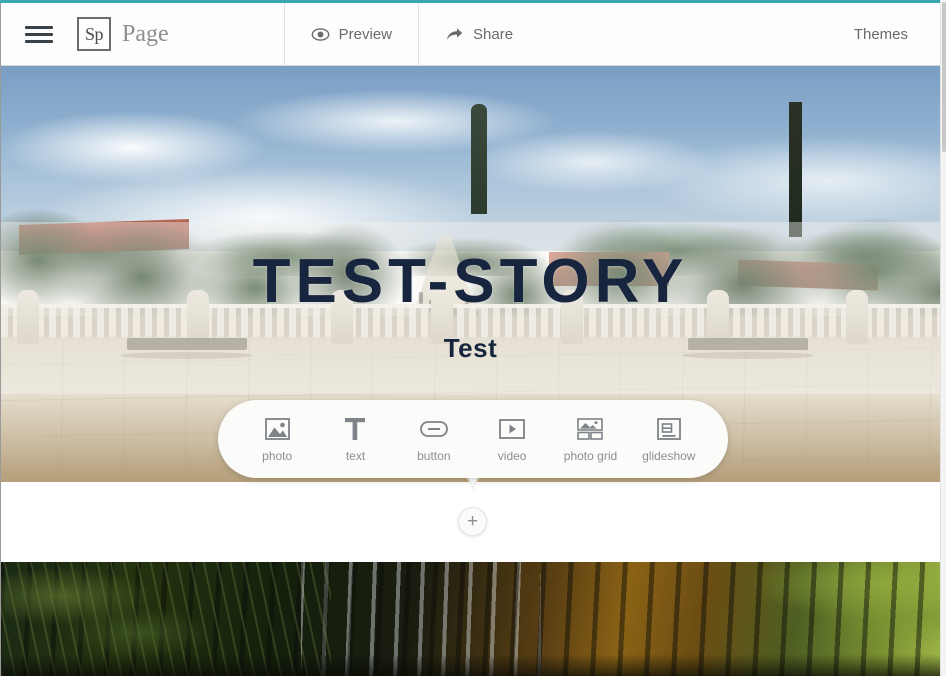 Image resolution: width=946 pixels, height=676 pixels. What do you see at coordinates (590, 455) in the screenshot?
I see `insert-photo-grid-label: photo grid` at bounding box center [590, 455].